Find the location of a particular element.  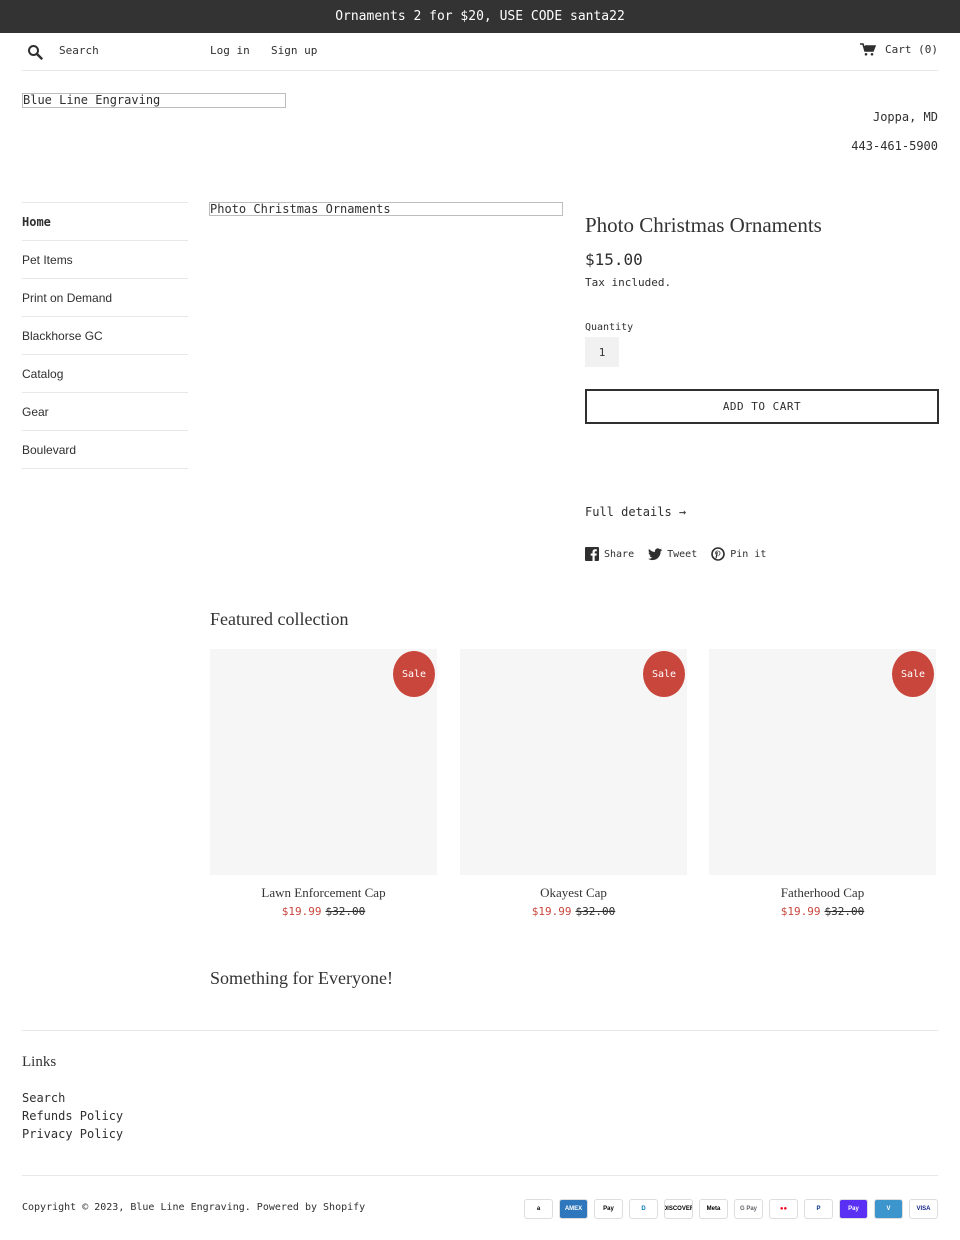

section-heading: Something for Everyone! is located at coordinates (301, 978).